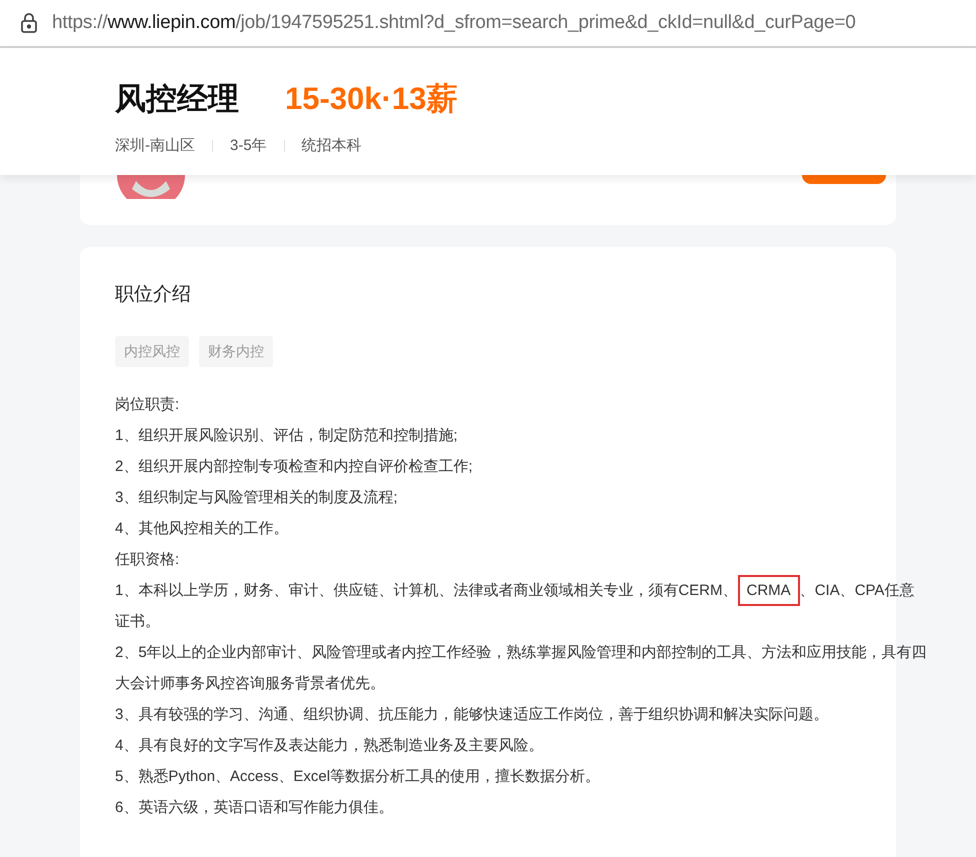 This screenshot has width=976, height=857. What do you see at coordinates (254, 808) in the screenshot?
I see `description-line: 6、英语六级，英语口语和写作能力俱佳。` at bounding box center [254, 808].